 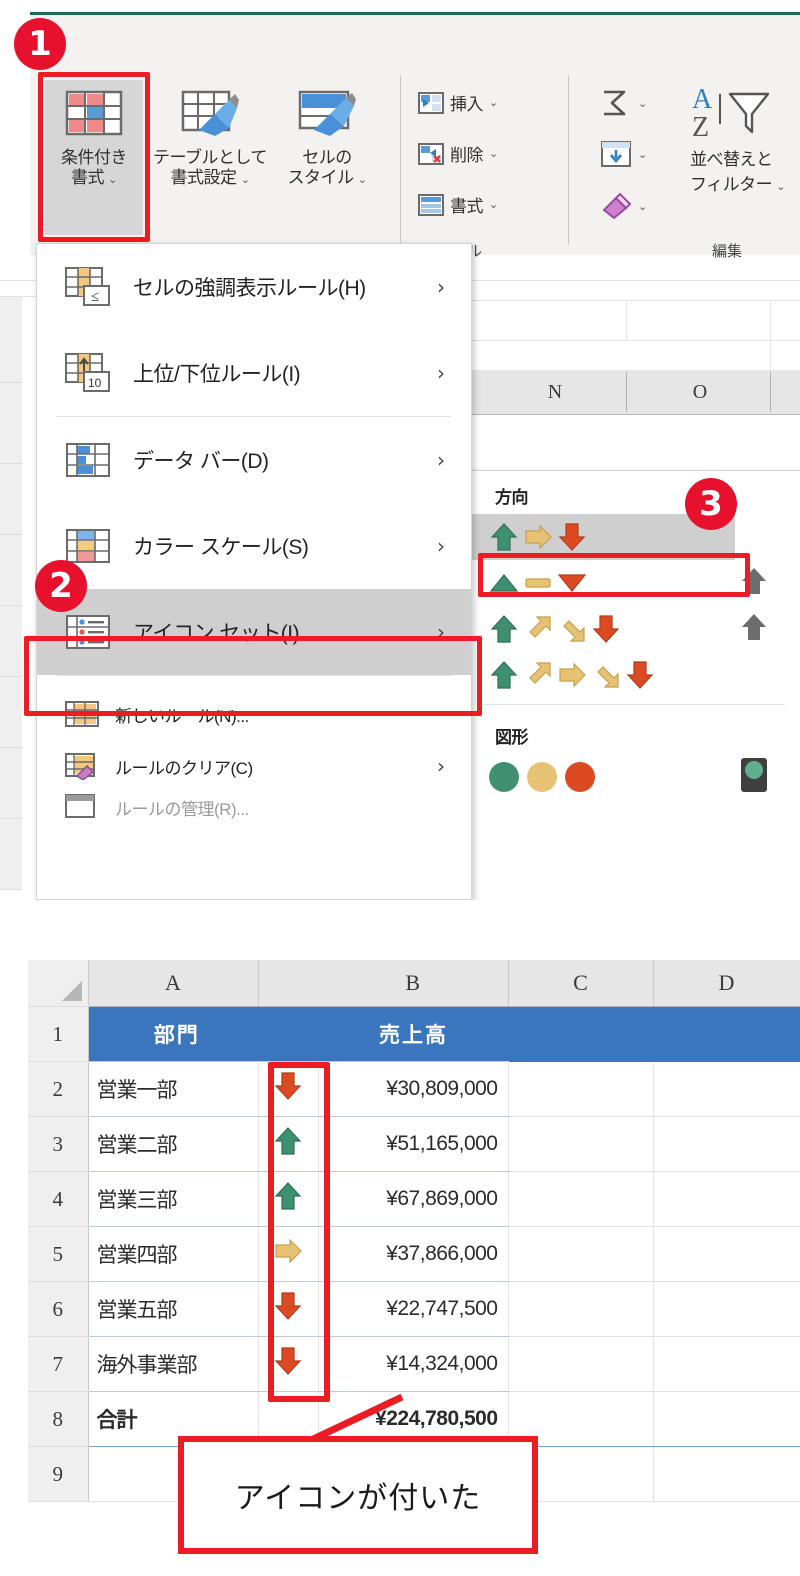 What do you see at coordinates (581, 1144) in the screenshot?
I see `cell-c3` at bounding box center [581, 1144].